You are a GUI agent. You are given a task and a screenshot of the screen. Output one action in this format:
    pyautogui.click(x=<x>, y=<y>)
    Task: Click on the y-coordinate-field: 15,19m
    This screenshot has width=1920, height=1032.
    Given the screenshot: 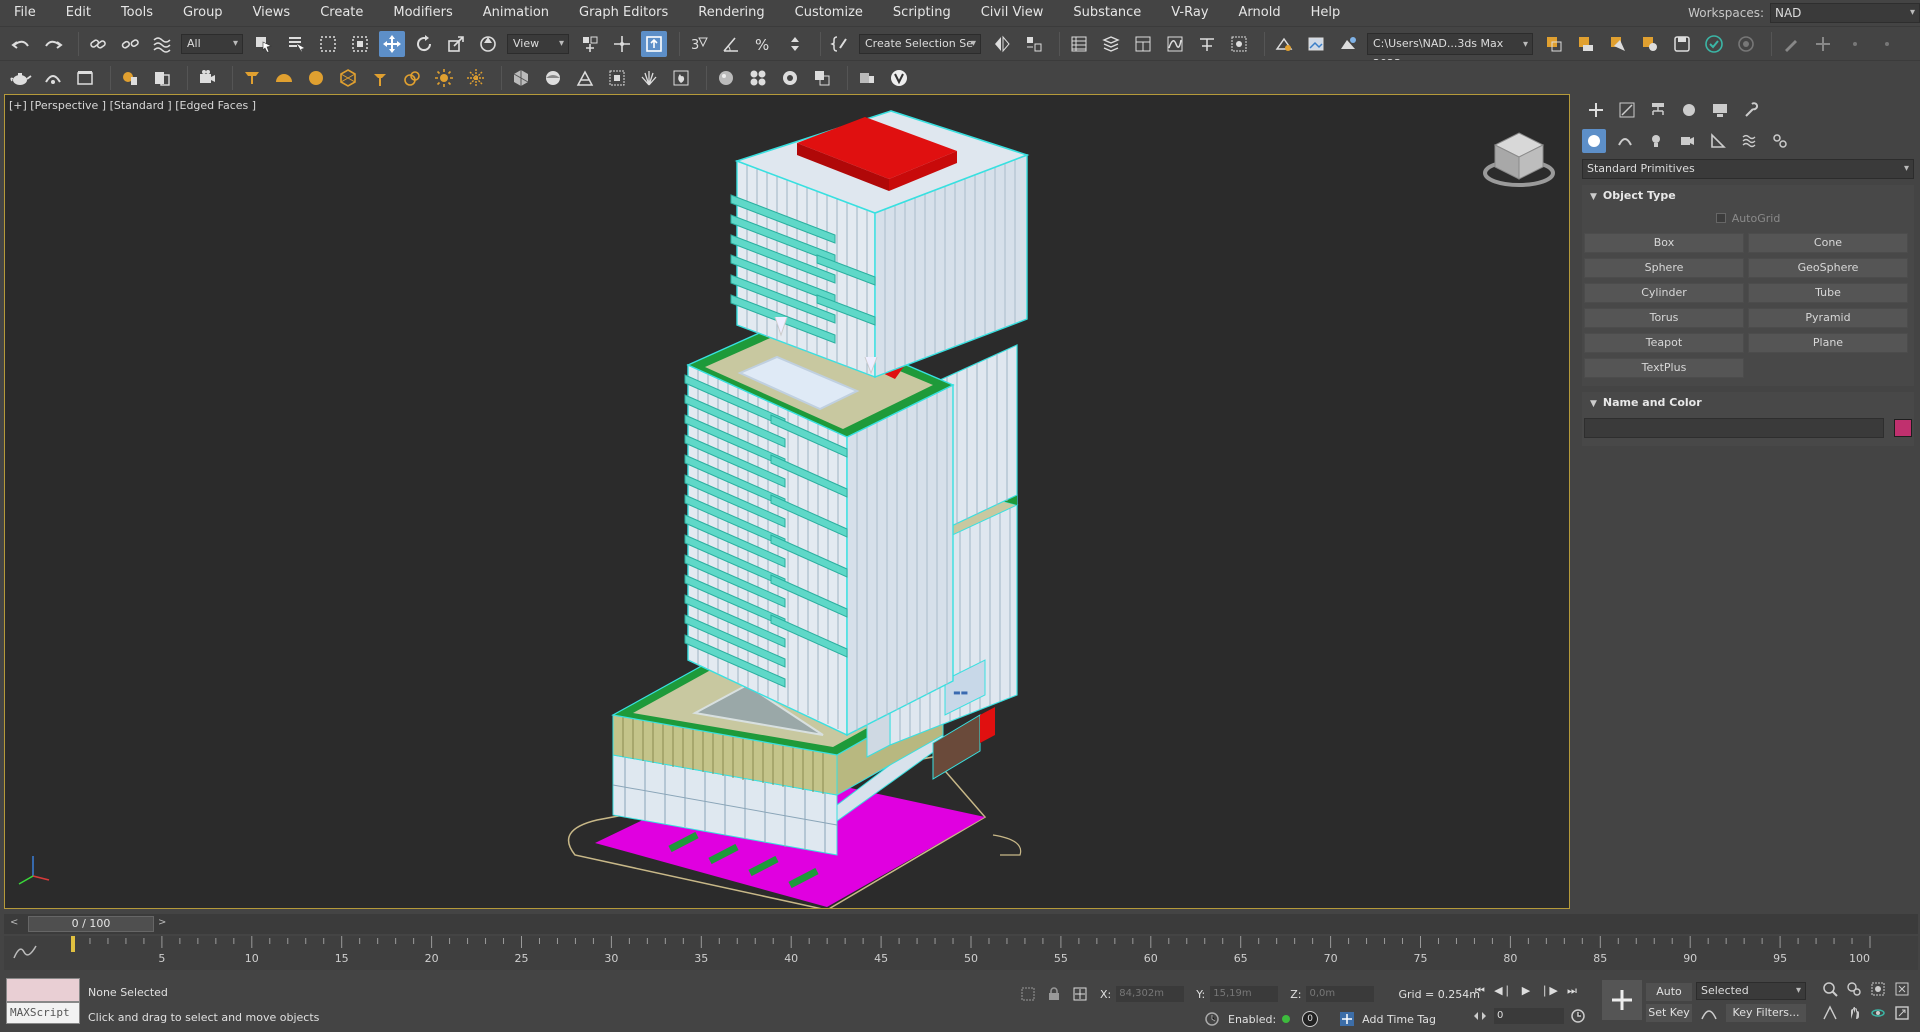 What is the action you would take?
    pyautogui.click(x=1244, y=994)
    